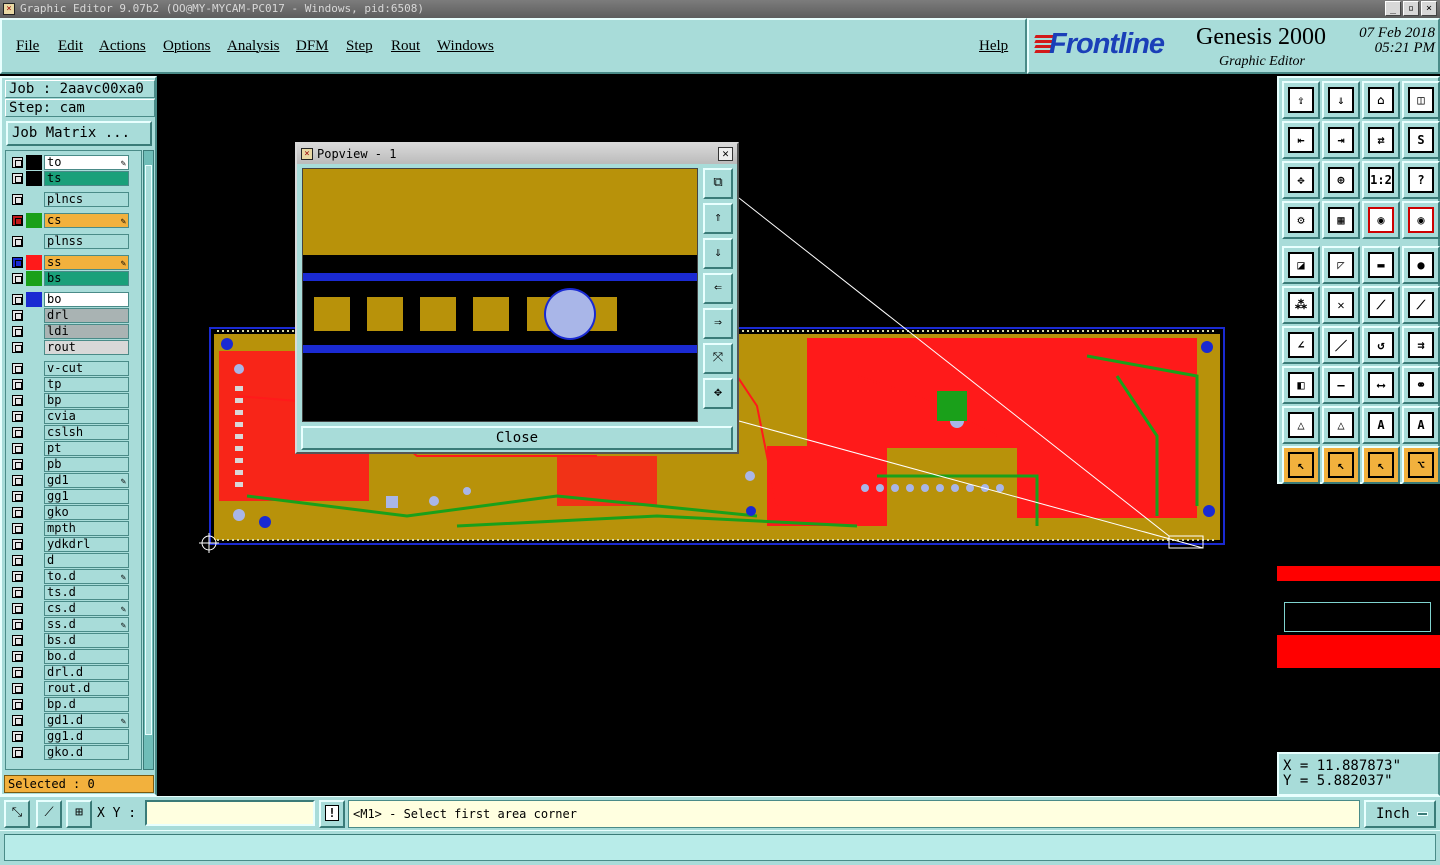 The width and height of the screenshot is (1440, 865). What do you see at coordinates (1341, 180) in the screenshot?
I see `center-button: ⊕` at bounding box center [1341, 180].